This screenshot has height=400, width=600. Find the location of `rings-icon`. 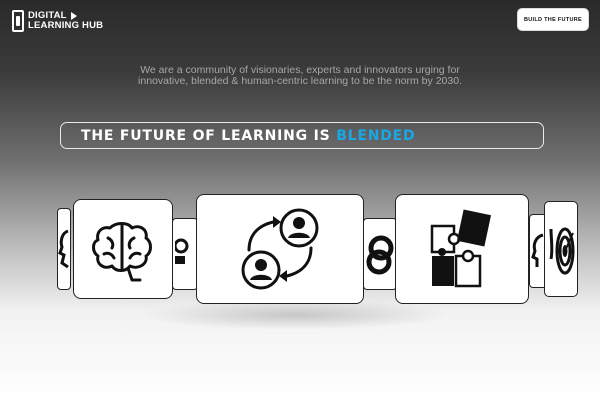

rings-icon is located at coordinates (380, 255).